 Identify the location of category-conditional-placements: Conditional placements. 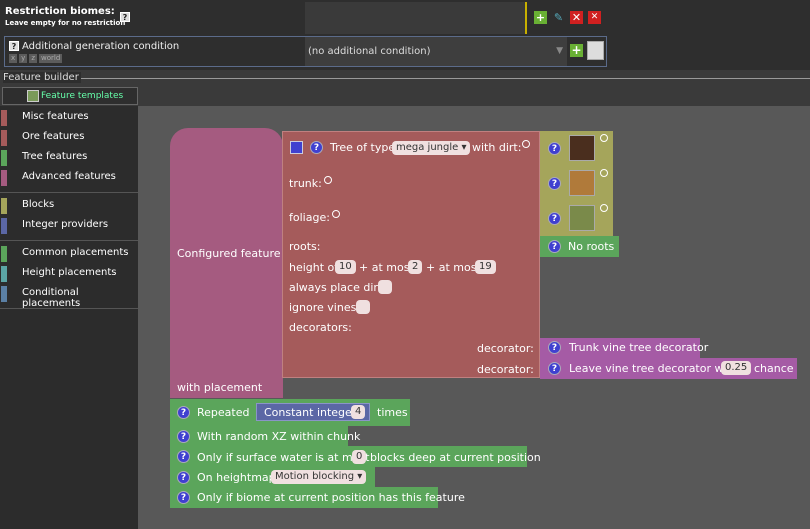
(69, 296).